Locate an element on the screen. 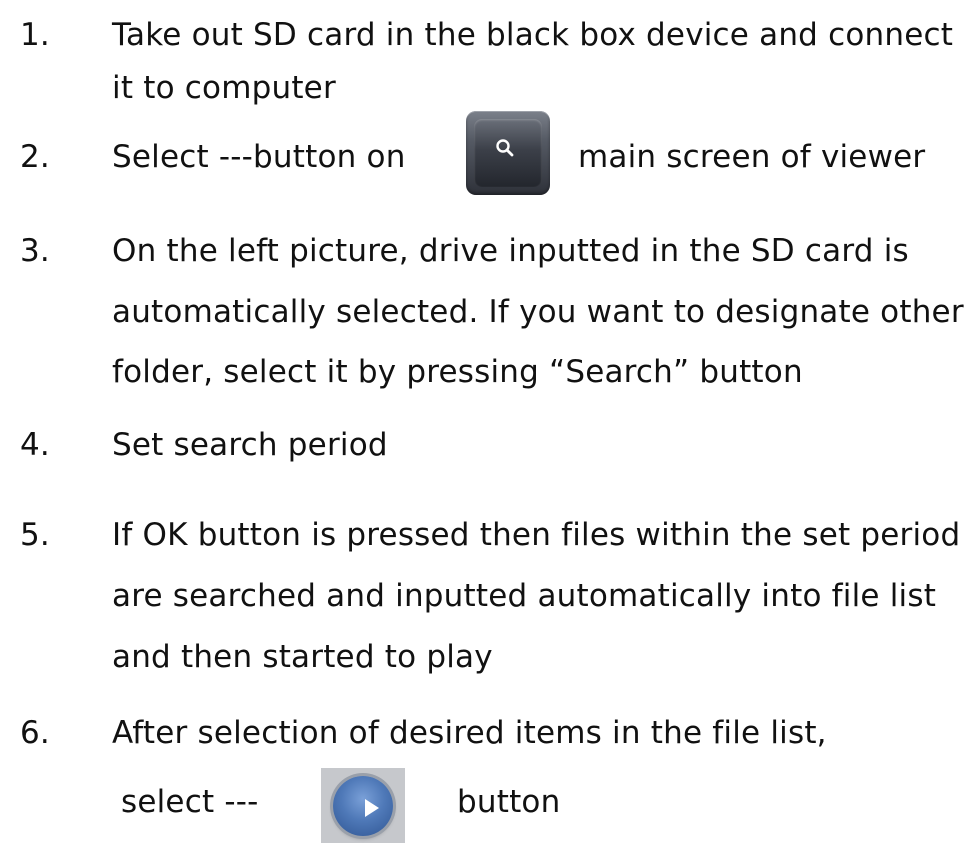 This screenshot has height=843, width=965. step-6-line-3: button is located at coordinates (509, 802).